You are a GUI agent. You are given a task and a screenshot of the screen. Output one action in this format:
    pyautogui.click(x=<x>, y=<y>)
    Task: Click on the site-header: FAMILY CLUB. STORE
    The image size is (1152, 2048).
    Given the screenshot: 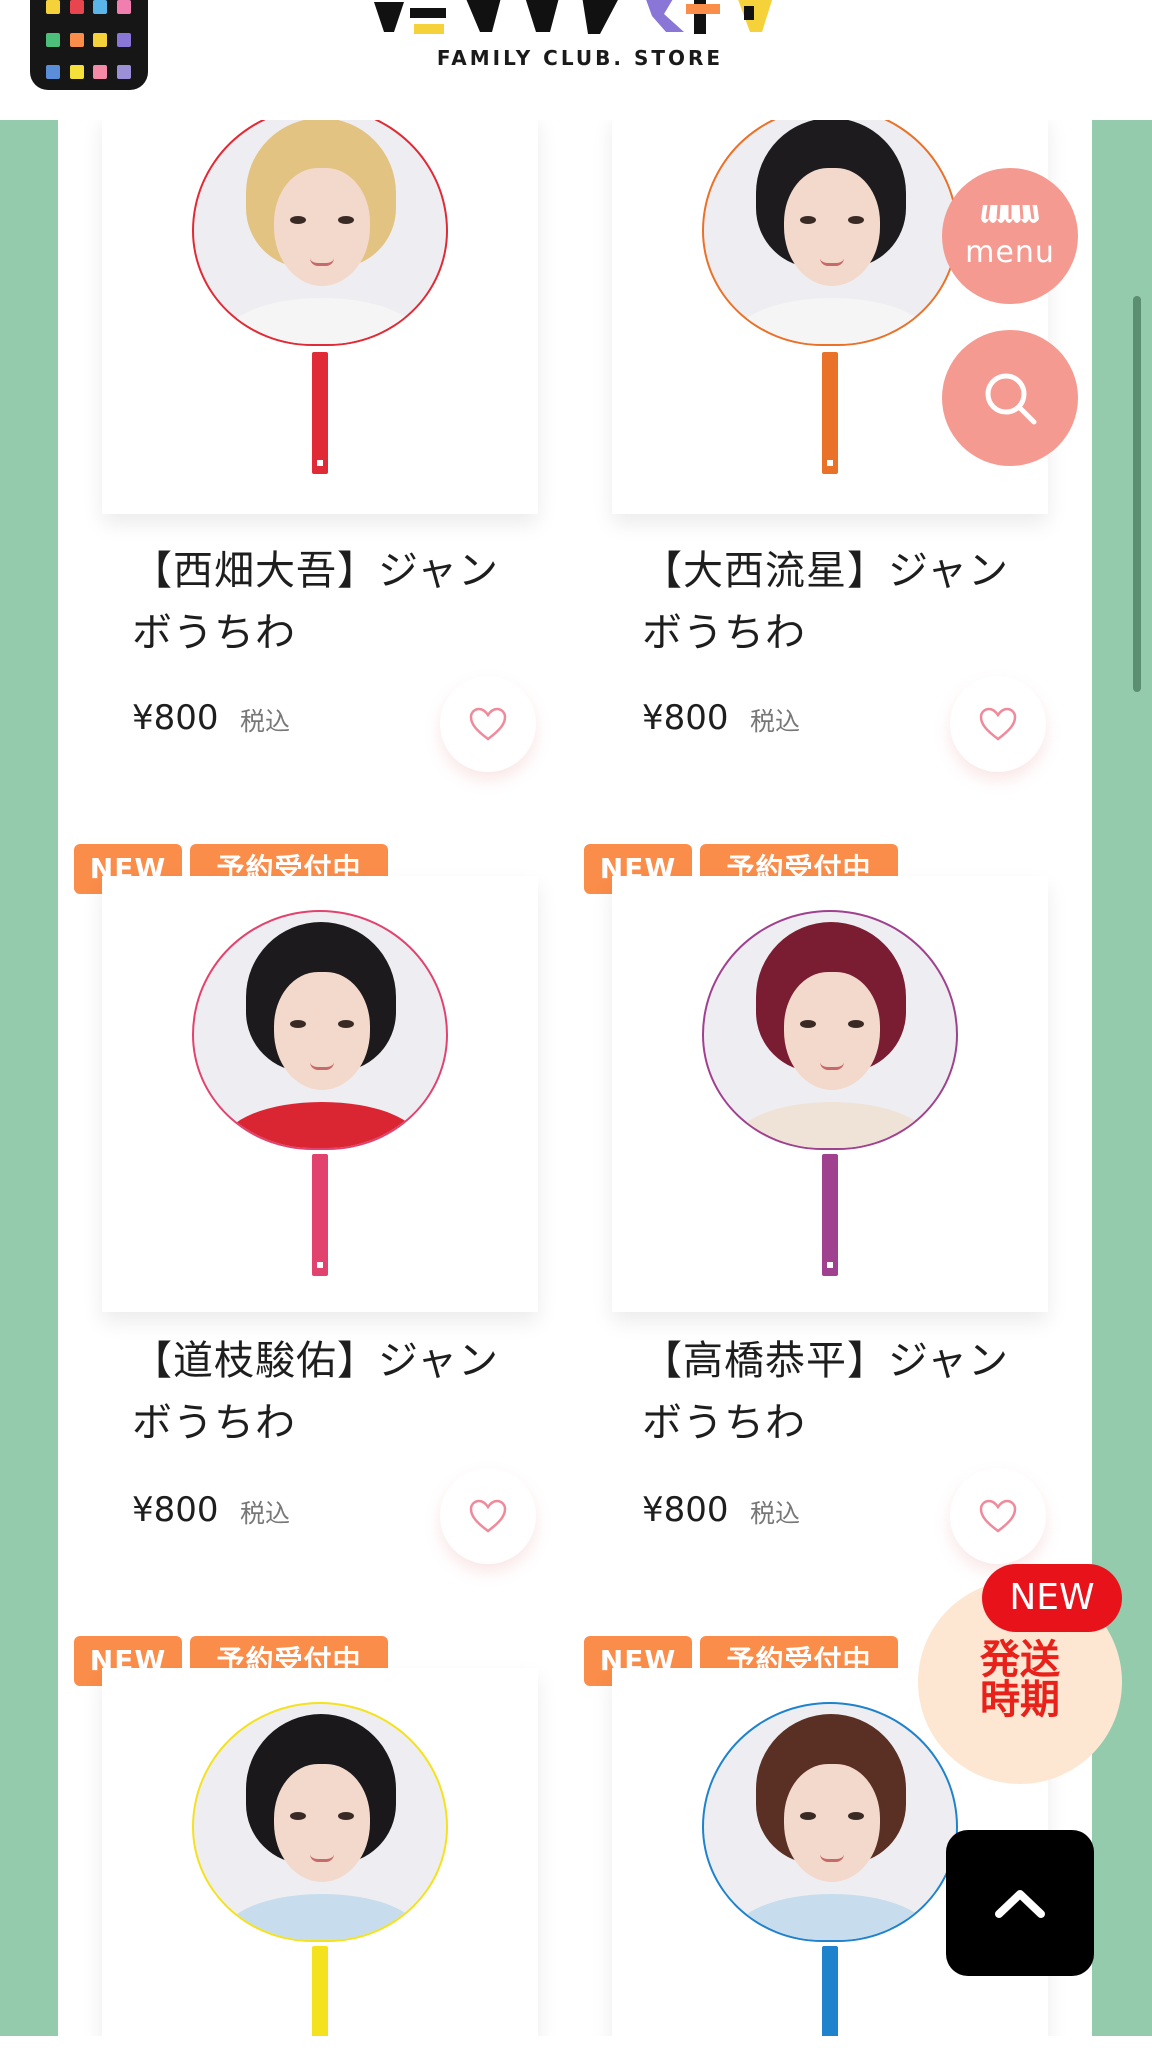 What is the action you would take?
    pyautogui.click(x=576, y=60)
    